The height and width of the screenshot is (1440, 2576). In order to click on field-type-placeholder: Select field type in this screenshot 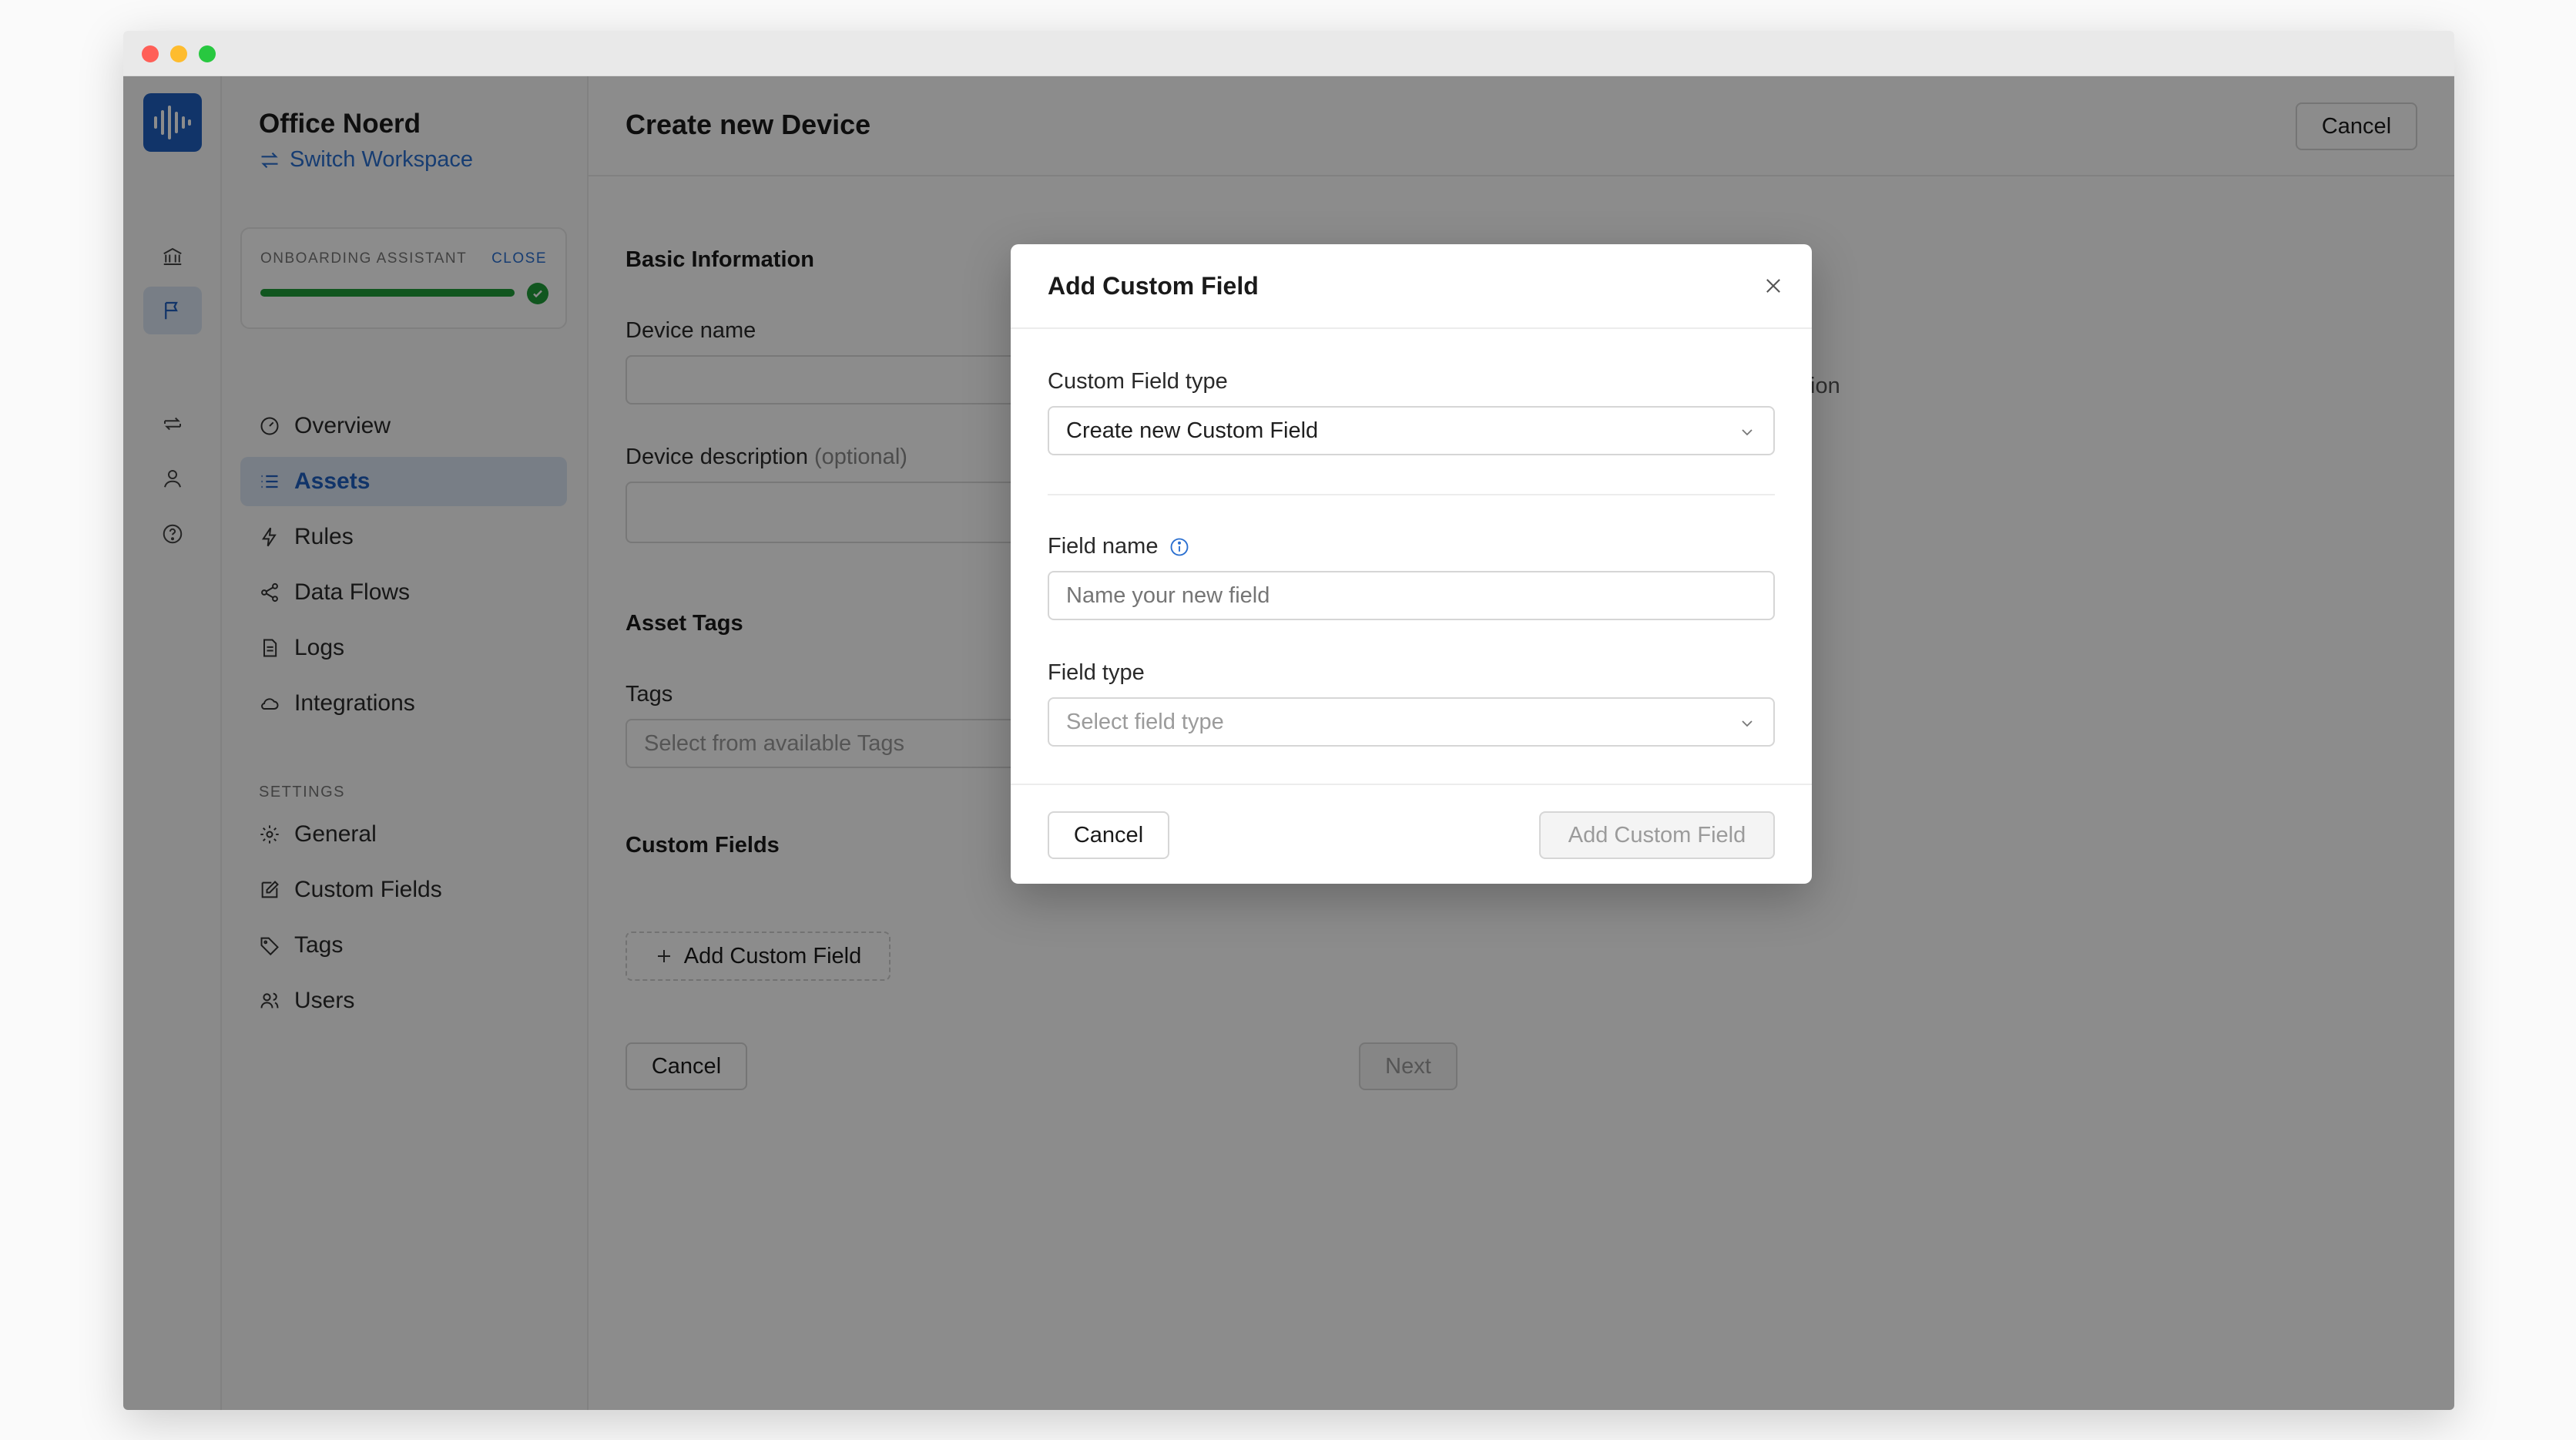, I will do `click(1145, 721)`.